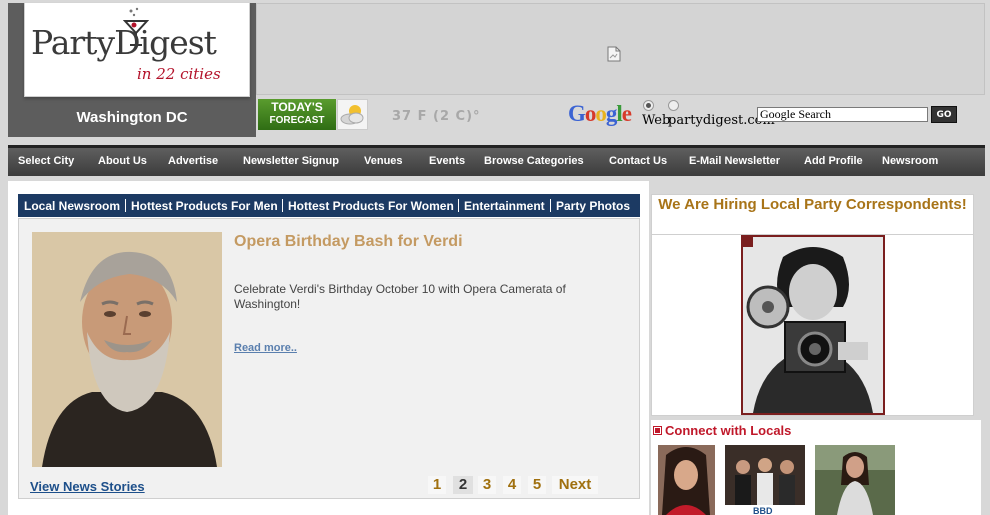 This screenshot has width=990, height=515. Describe the element at coordinates (132, 117) in the screenshot. I see `current-city: Washington DC` at that location.